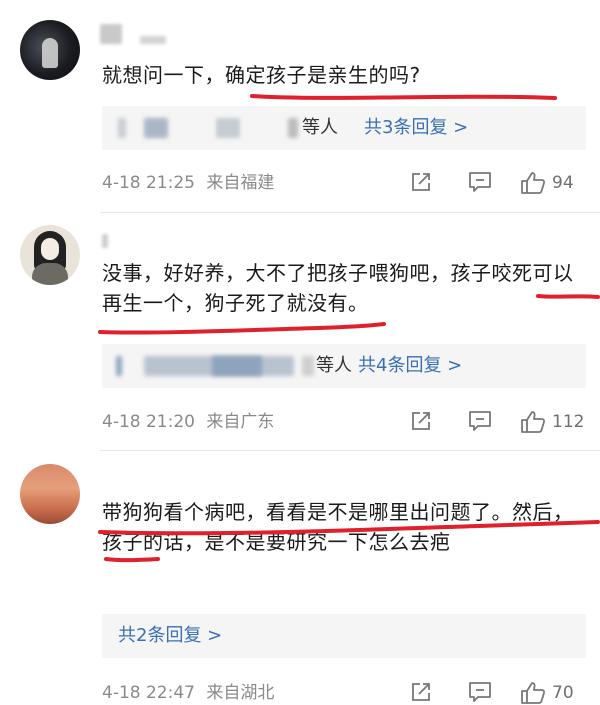 This screenshot has width=600, height=705. What do you see at coordinates (148, 422) in the screenshot?
I see `comment-time: 4-18 21:20` at bounding box center [148, 422].